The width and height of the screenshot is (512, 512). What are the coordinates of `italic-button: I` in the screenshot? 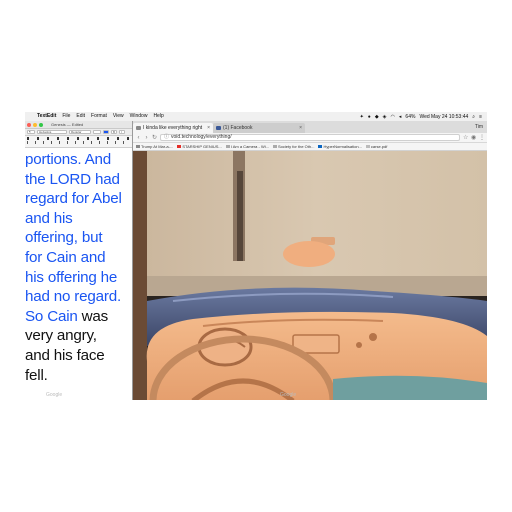 It's located at (122, 132).